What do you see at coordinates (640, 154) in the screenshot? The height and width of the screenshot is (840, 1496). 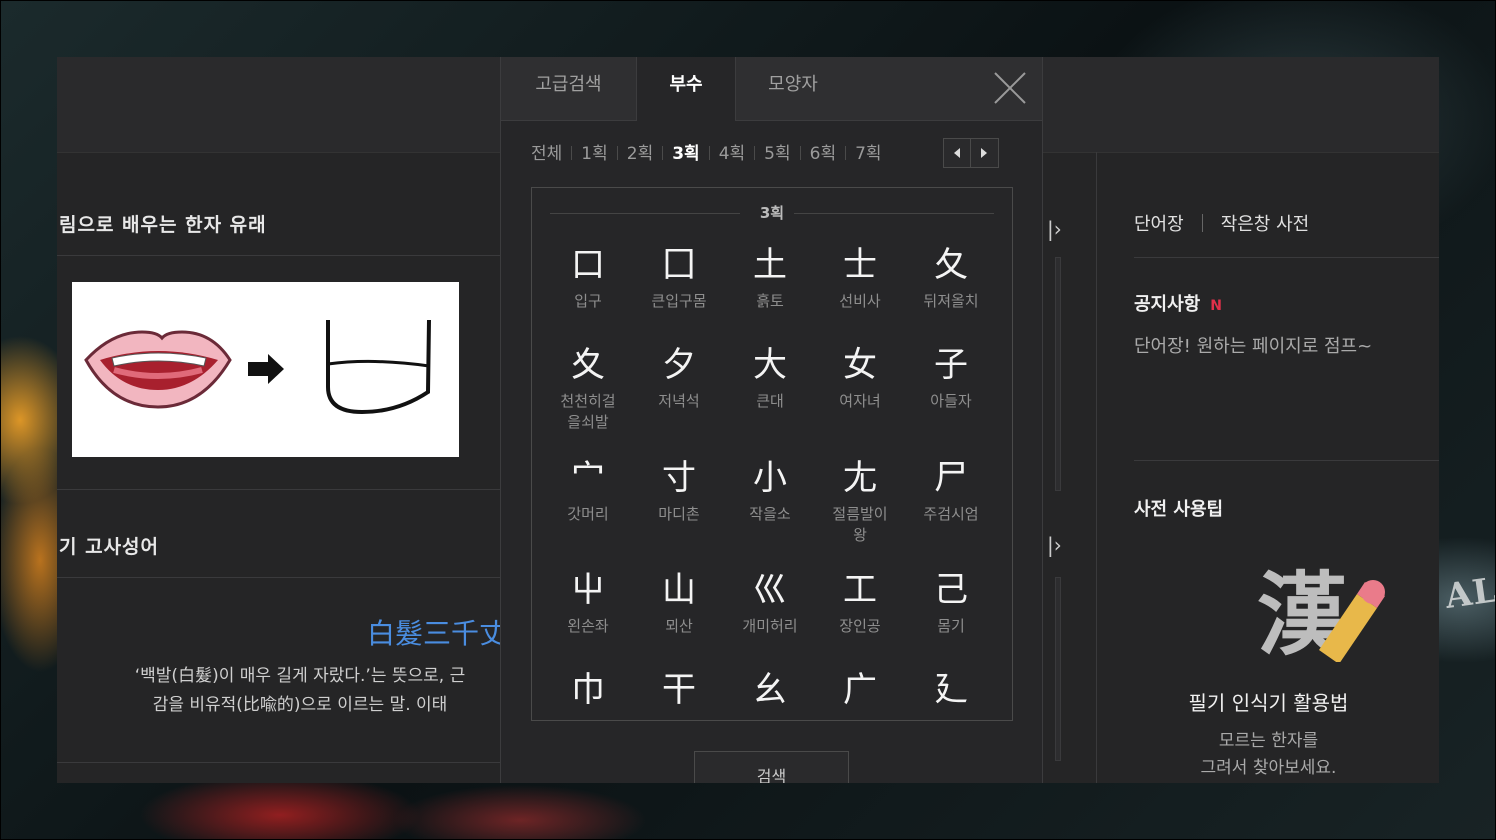 I see `stroke-filter-2: 2획` at bounding box center [640, 154].